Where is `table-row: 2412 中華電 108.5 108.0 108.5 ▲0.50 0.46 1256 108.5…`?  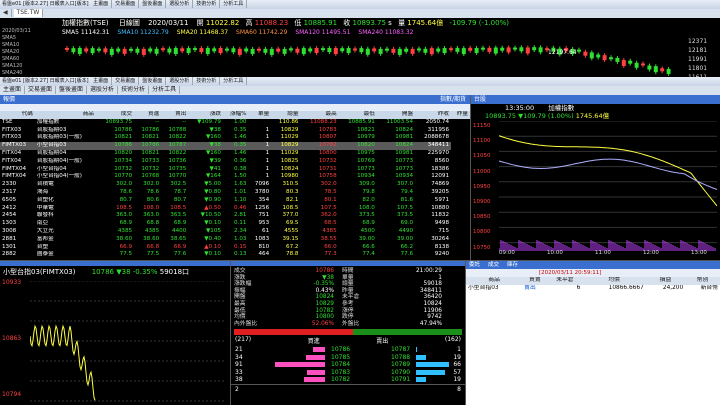
table-row: 2412 中華電 108.5 108.0 108.5 ▲0.50 0.46 1256 108.5… is located at coordinates (235, 209).